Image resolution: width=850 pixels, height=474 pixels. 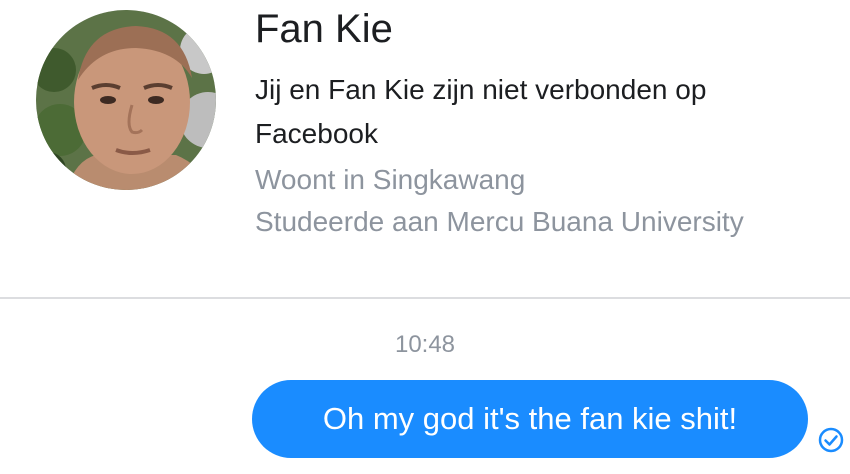 What do you see at coordinates (499, 221) in the screenshot?
I see `studied-at: Studeerde aan Mercu Buana University` at bounding box center [499, 221].